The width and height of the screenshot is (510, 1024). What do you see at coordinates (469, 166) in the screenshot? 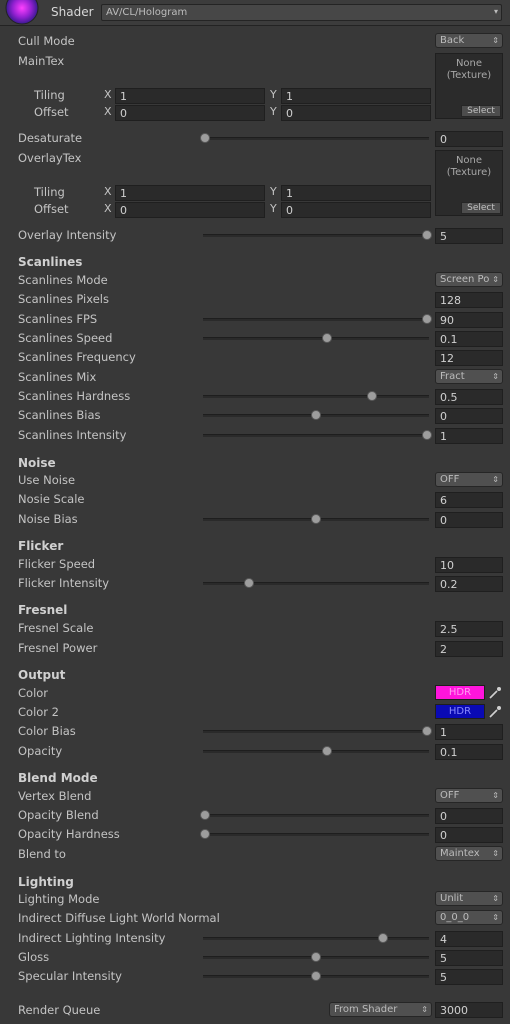
I see `overlay-tex-none: None (Texture)` at bounding box center [469, 166].